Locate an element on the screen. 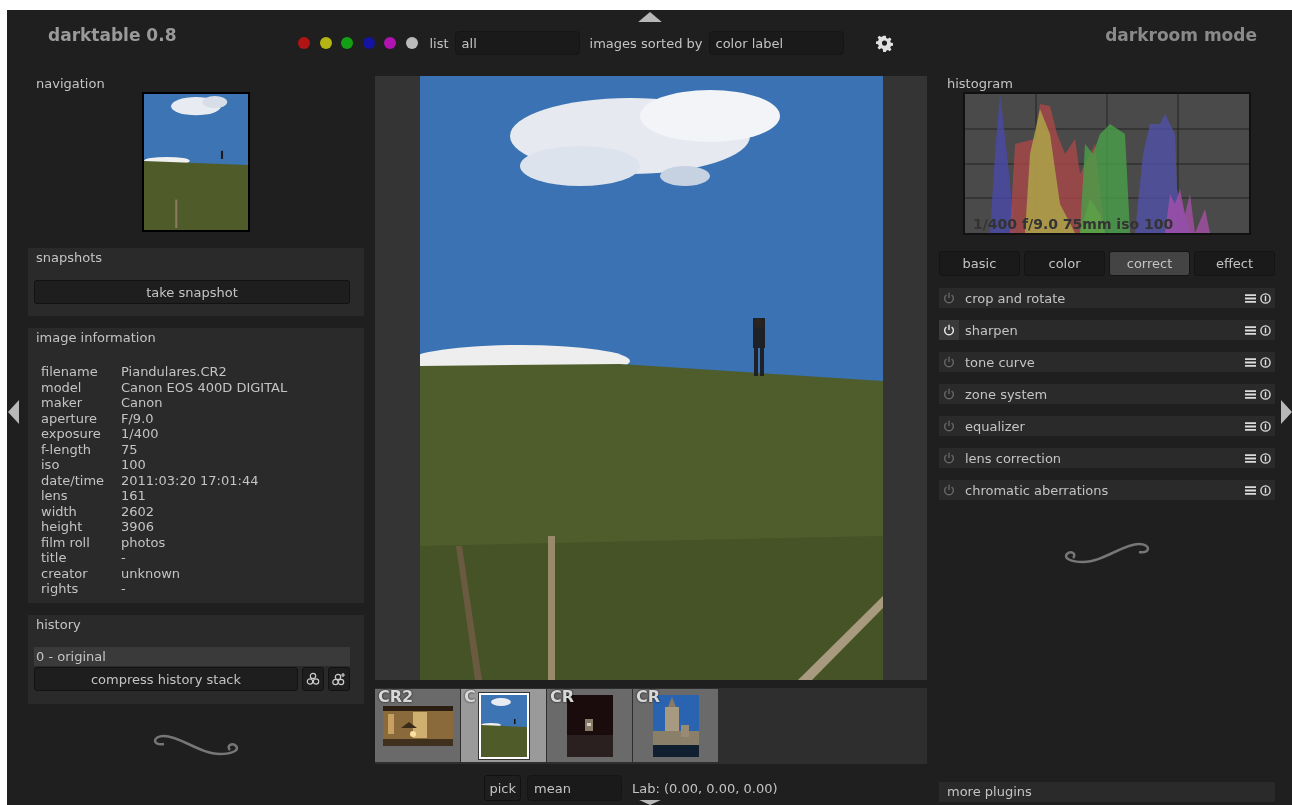 The height and width of the screenshot is (805, 1292). circles-plus-icon is located at coordinates (339, 679).